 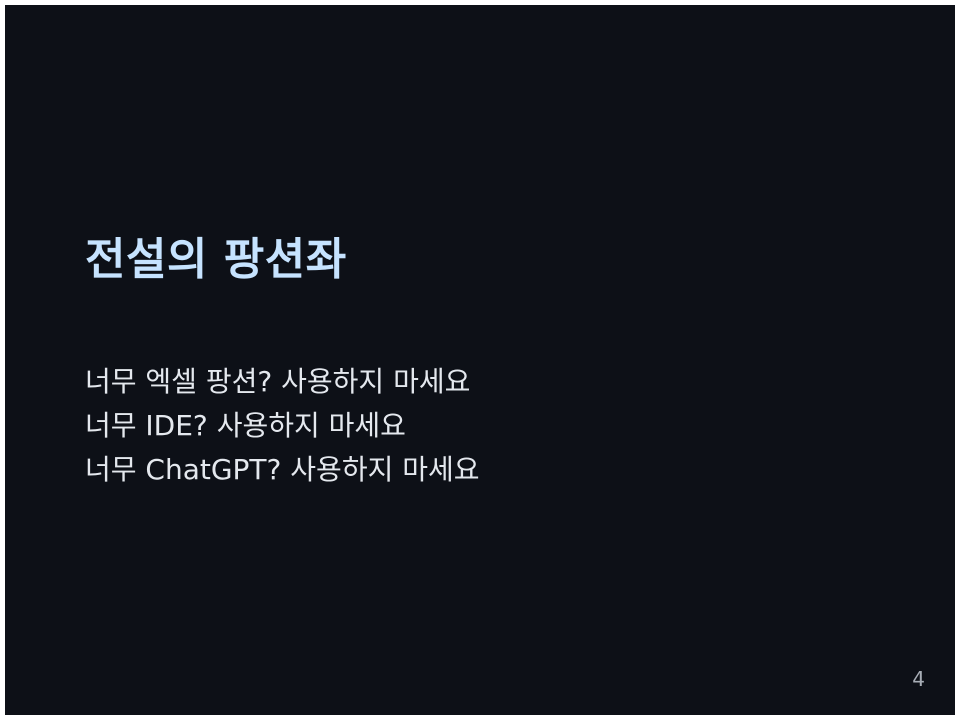 What do you see at coordinates (245, 425) in the screenshot?
I see `body-line: 너무 IDE? 사용하지 마세요` at bounding box center [245, 425].